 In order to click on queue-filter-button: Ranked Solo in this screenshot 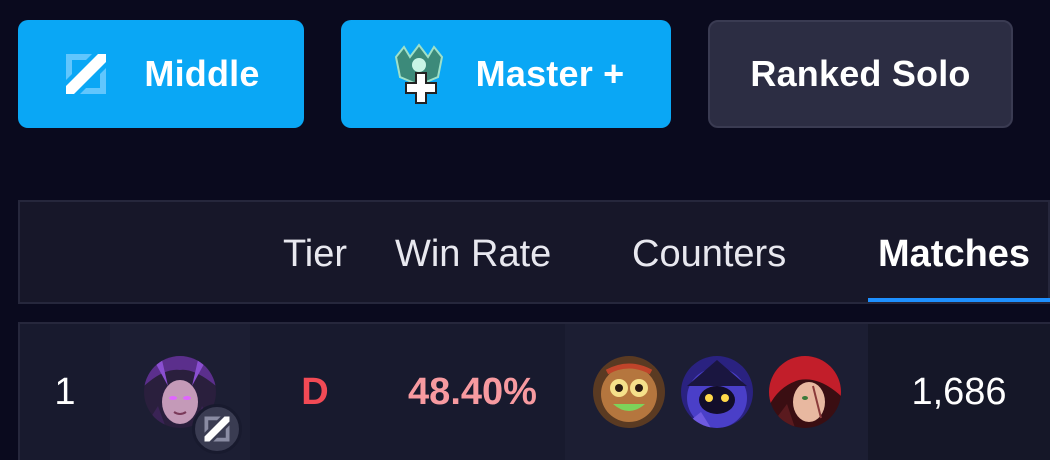, I will do `click(860, 74)`.